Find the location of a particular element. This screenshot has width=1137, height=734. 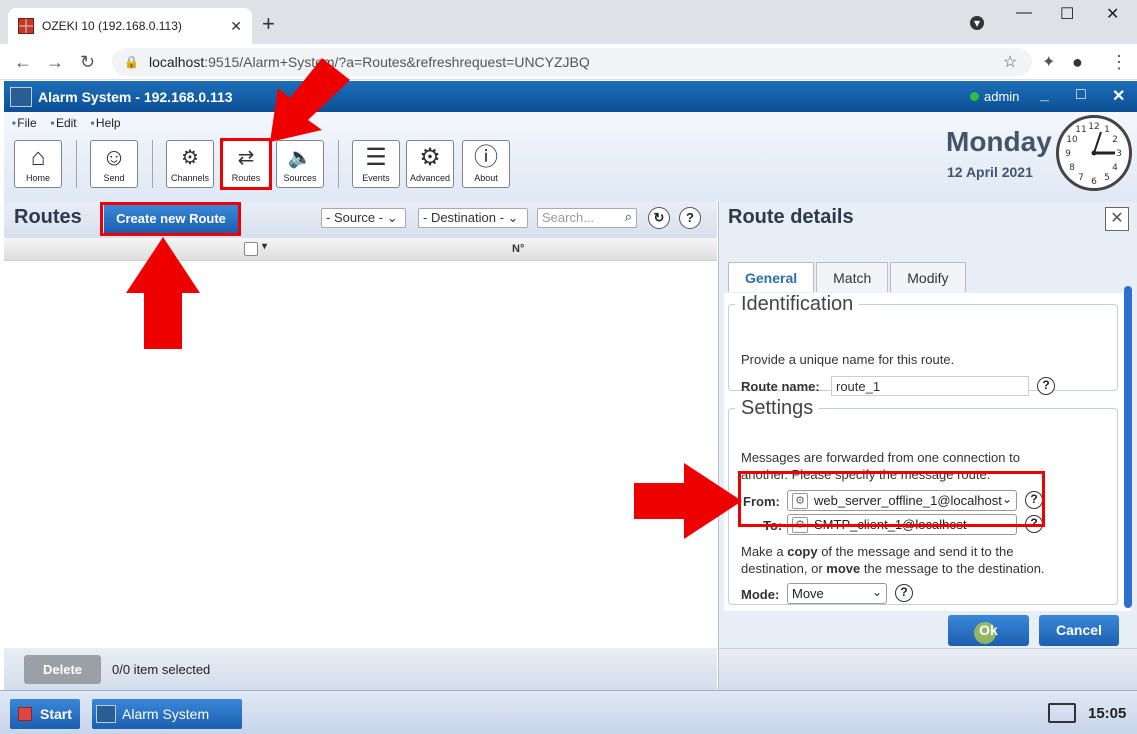

extensions-icon: ✦ is located at coordinates (1048, 62).